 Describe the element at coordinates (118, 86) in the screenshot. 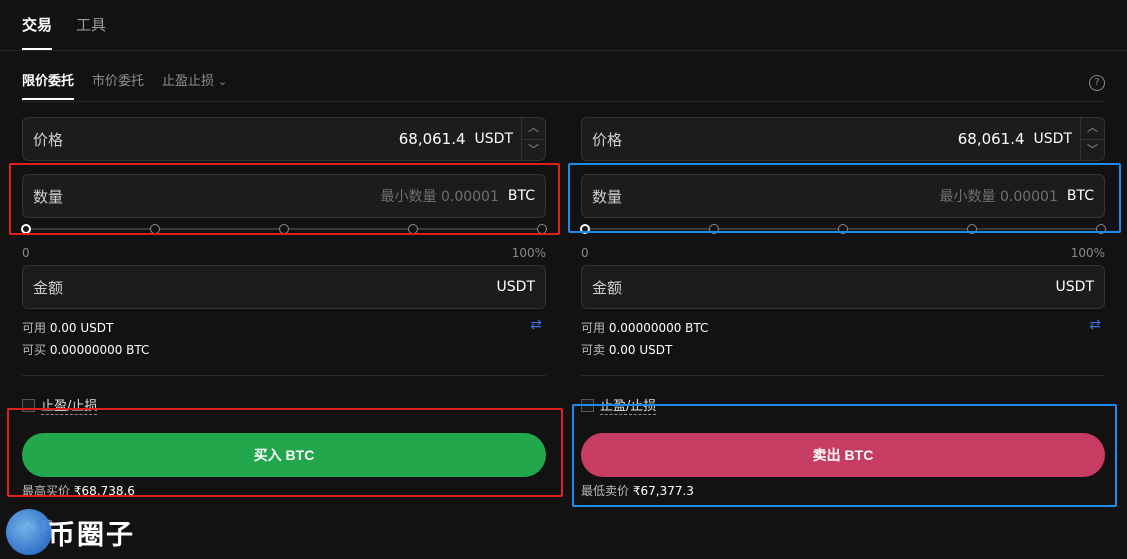

I see `tab-market-order: 市价委托` at that location.